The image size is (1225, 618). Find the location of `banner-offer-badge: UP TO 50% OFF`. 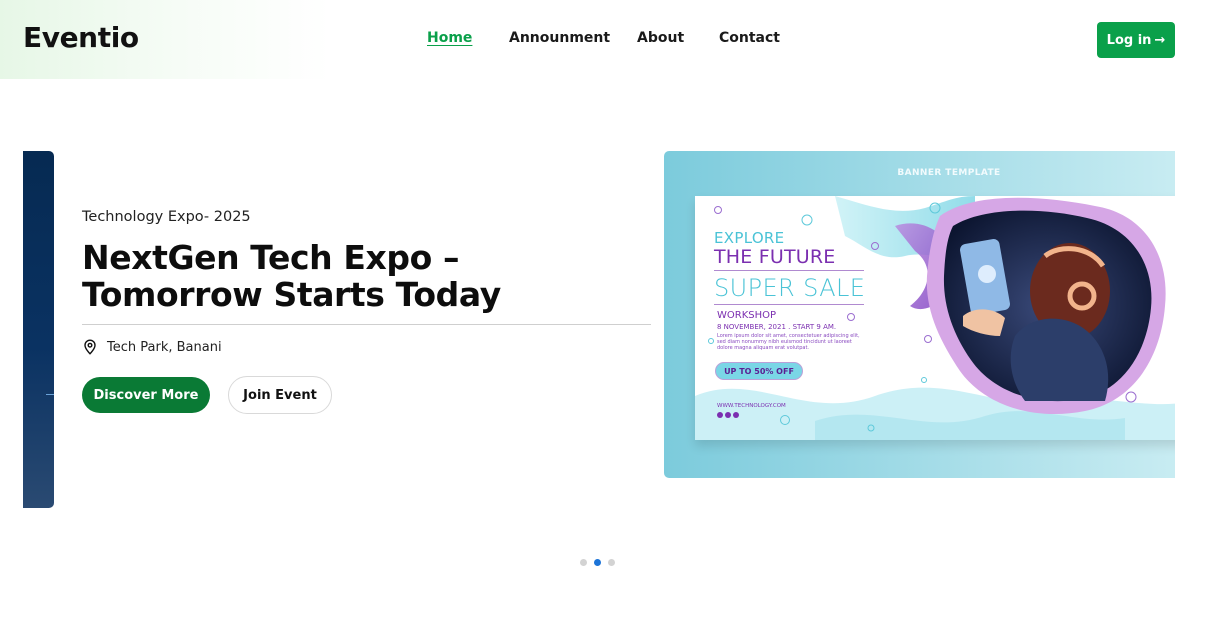

banner-offer-badge: UP TO 50% OFF is located at coordinates (759, 371).